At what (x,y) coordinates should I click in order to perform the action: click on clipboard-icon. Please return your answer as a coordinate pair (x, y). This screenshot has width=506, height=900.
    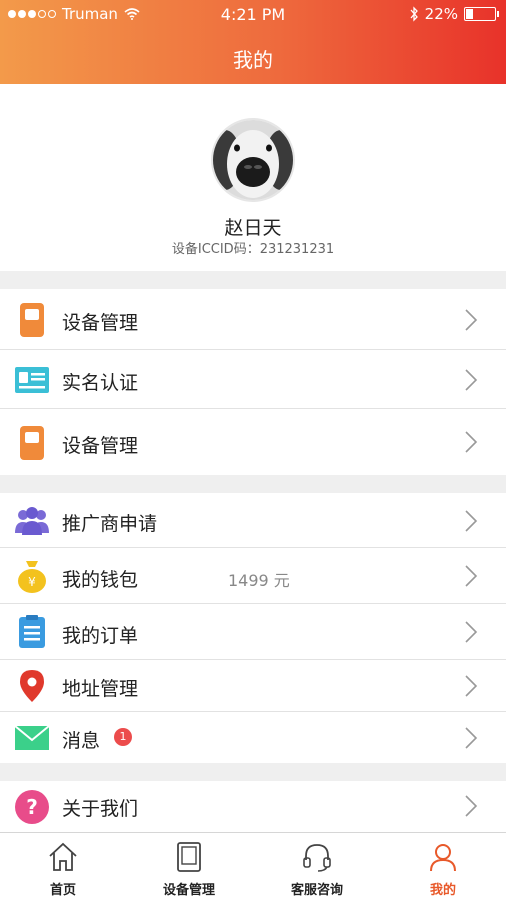
    Looking at the image, I should click on (32, 631).